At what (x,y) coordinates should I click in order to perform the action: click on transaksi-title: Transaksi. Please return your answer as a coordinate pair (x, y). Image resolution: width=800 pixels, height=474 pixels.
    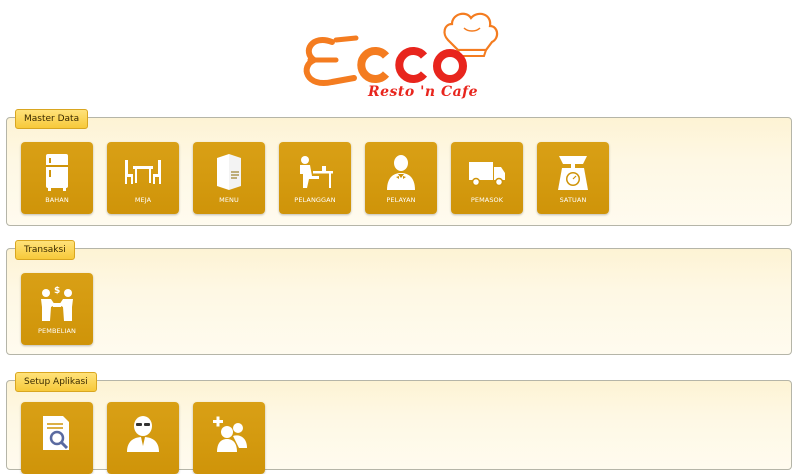
    Looking at the image, I should click on (45, 250).